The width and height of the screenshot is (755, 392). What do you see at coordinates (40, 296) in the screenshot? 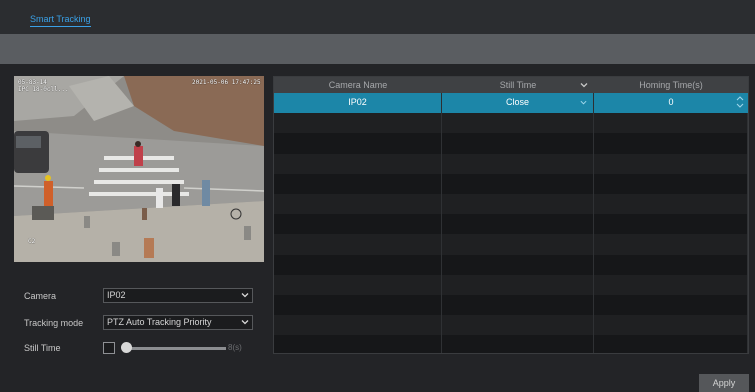
I see `camera-label: Camera` at bounding box center [40, 296].